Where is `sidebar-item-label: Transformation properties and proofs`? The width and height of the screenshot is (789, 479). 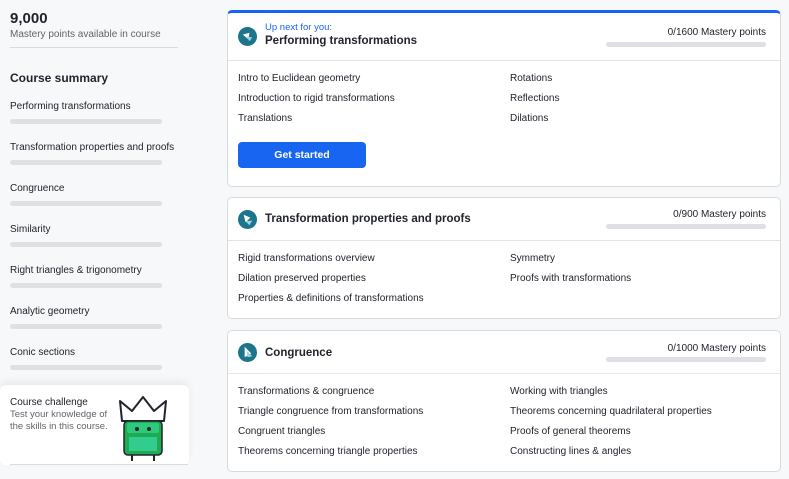
sidebar-item-label: Transformation properties and proofs is located at coordinates (92, 147).